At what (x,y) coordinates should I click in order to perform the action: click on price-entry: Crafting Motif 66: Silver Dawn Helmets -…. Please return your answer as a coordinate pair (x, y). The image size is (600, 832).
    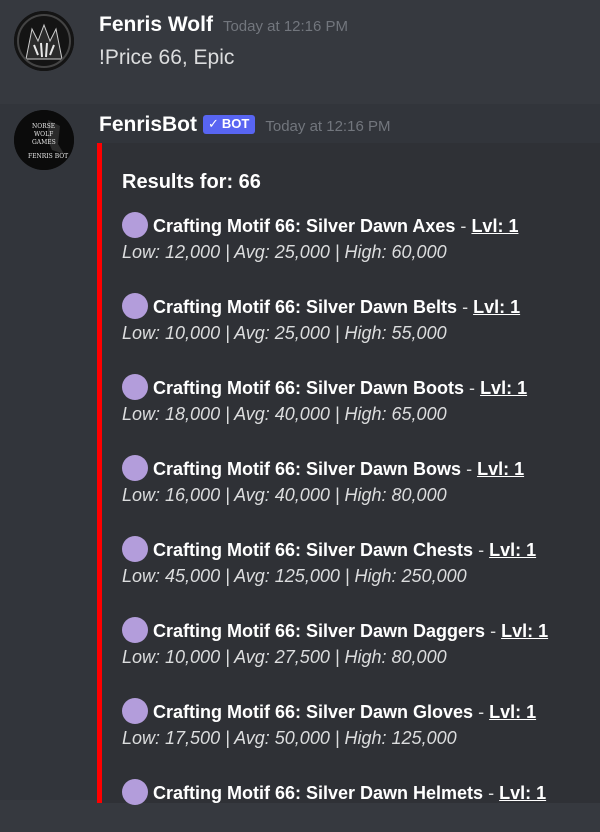
    Looking at the image, I should click on (361, 805).